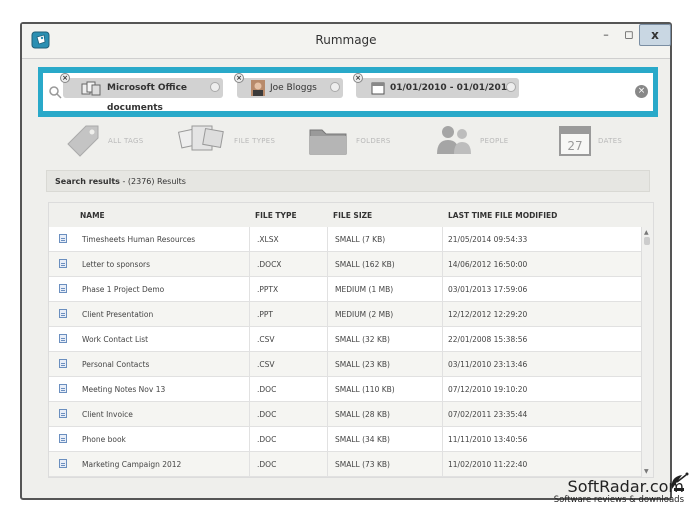 The height and width of the screenshot is (523, 700). I want to click on filter-file-types: FILE TYPES, so click(233, 142).